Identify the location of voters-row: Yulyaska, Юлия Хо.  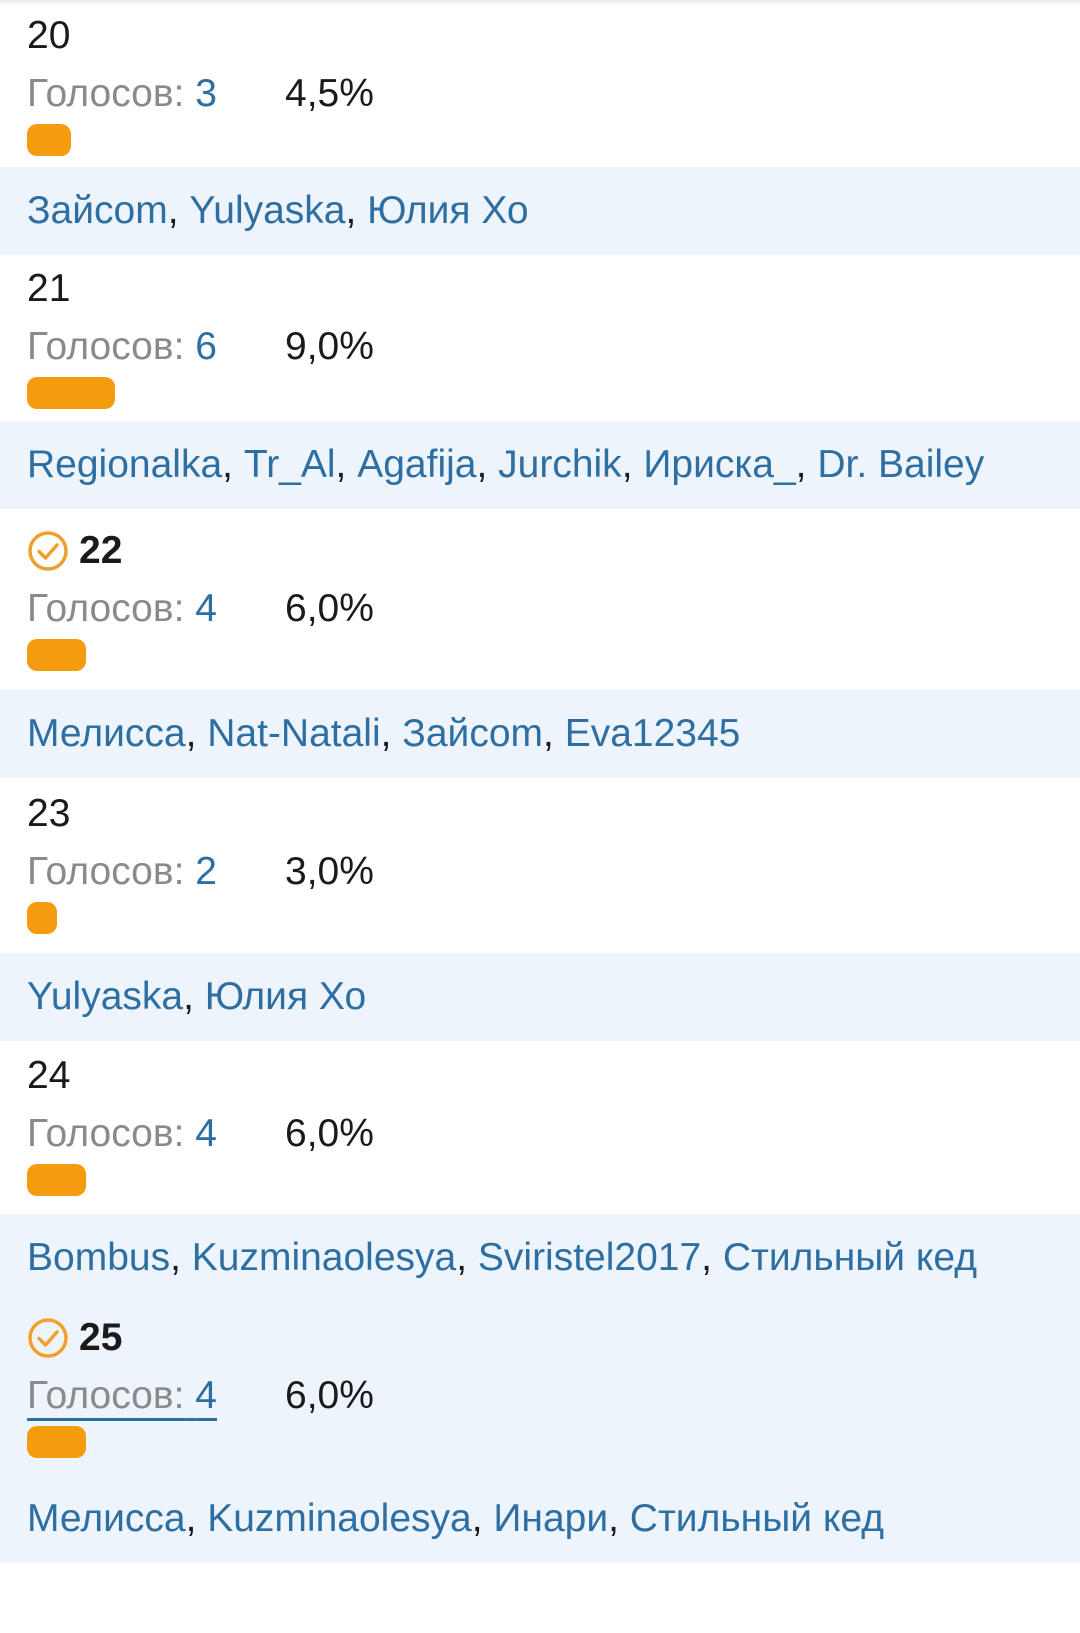
(540, 997).